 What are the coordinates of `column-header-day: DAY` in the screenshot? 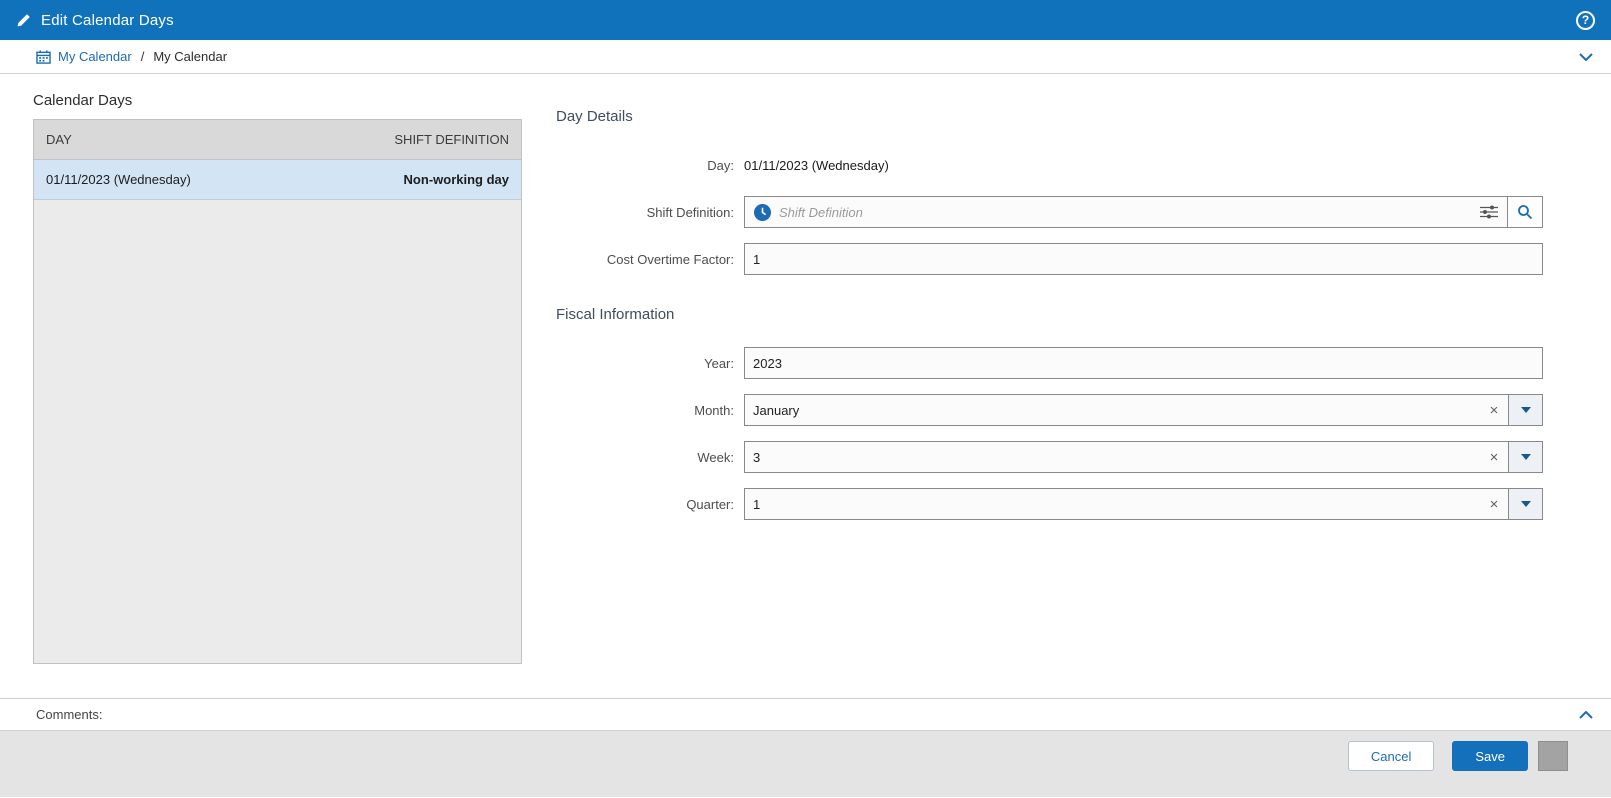 It's located at (59, 139).